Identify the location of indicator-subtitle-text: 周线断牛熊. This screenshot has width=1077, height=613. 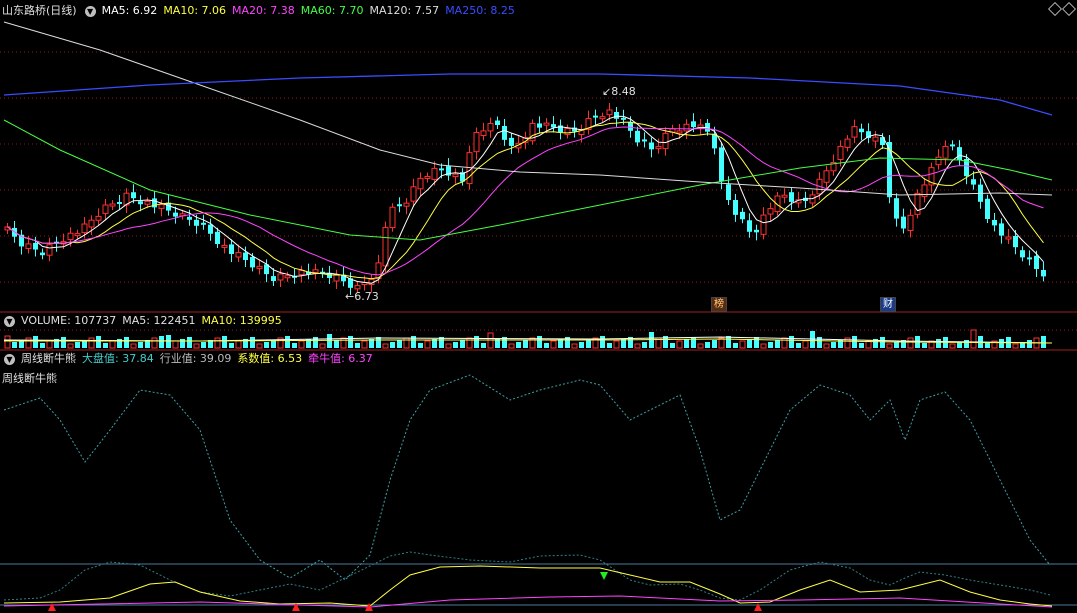
(29, 378).